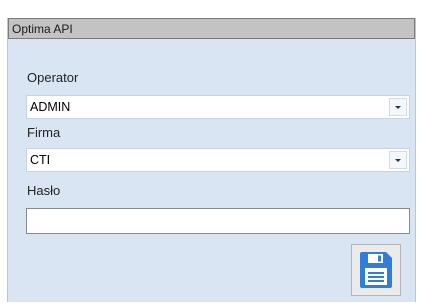 This screenshot has height=304, width=426. I want to click on haslo-label: Hasło, so click(44, 190).